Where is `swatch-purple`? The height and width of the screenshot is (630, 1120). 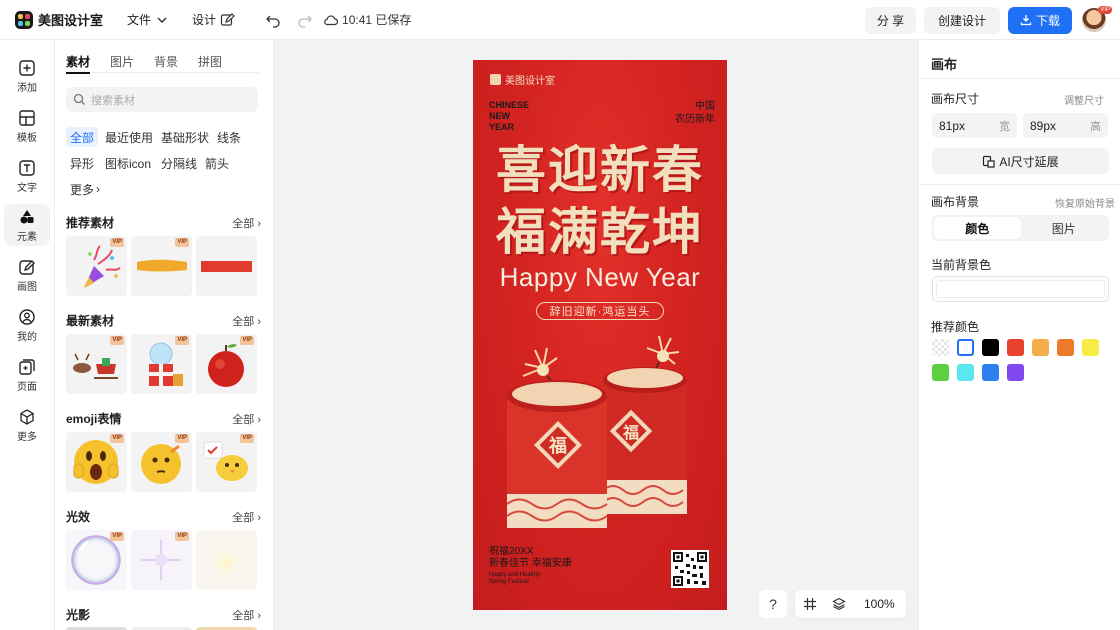
swatch-purple is located at coordinates (1015, 372).